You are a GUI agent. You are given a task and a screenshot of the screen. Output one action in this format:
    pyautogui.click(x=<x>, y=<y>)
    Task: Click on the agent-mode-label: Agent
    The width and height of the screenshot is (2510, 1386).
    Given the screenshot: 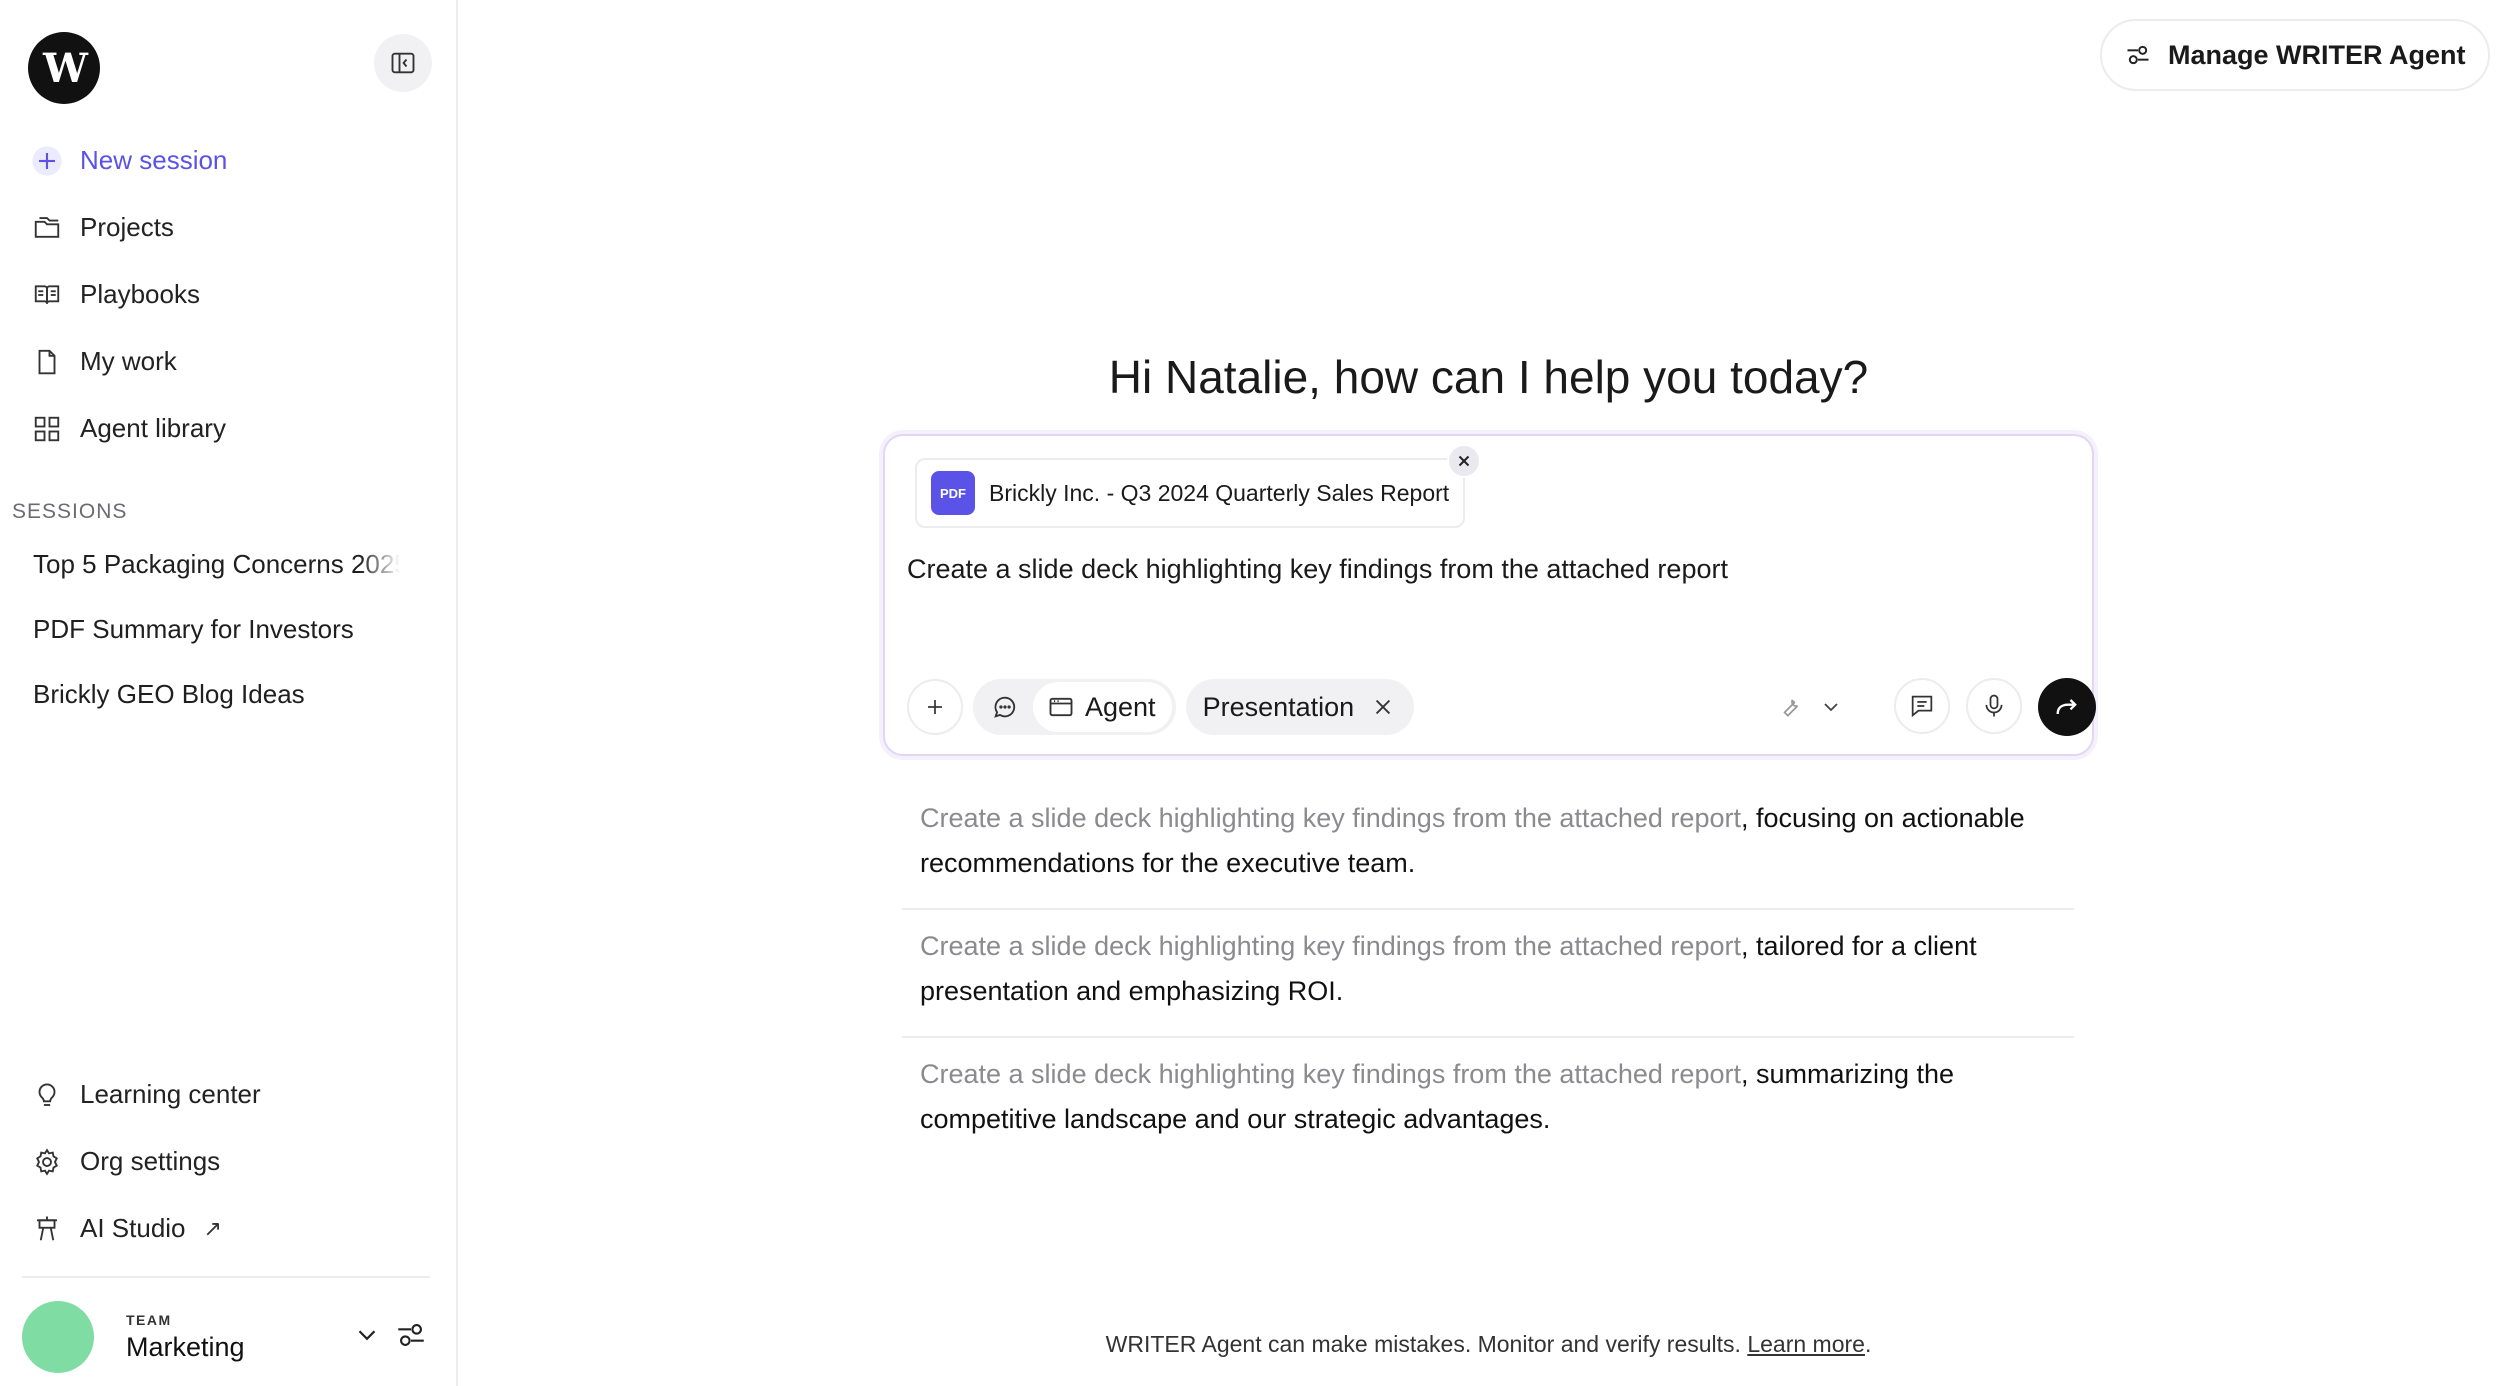 What is the action you would take?
    pyautogui.click(x=1120, y=706)
    